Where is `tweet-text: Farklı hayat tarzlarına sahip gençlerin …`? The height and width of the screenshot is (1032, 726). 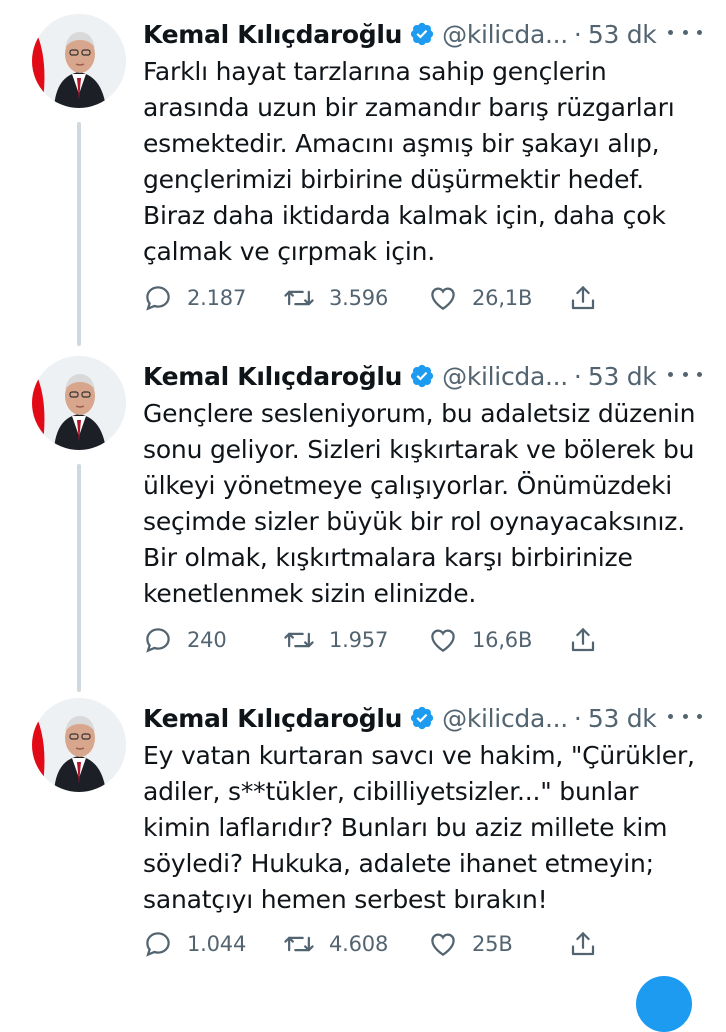 tweet-text: Farklı hayat tarzlarına sahip gençlerin … is located at coordinates (409, 161).